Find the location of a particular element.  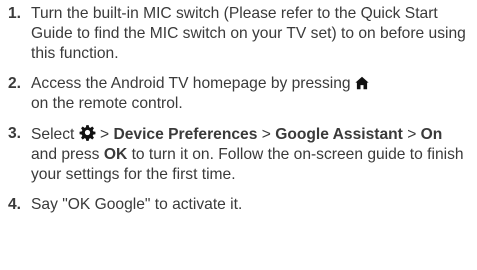

step-number: 2. is located at coordinates (15, 83).